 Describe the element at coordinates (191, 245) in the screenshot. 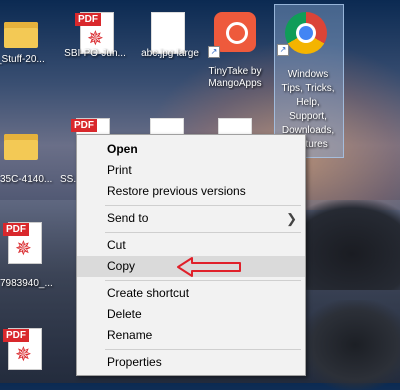

I see `menu-item-cut: Cut` at that location.